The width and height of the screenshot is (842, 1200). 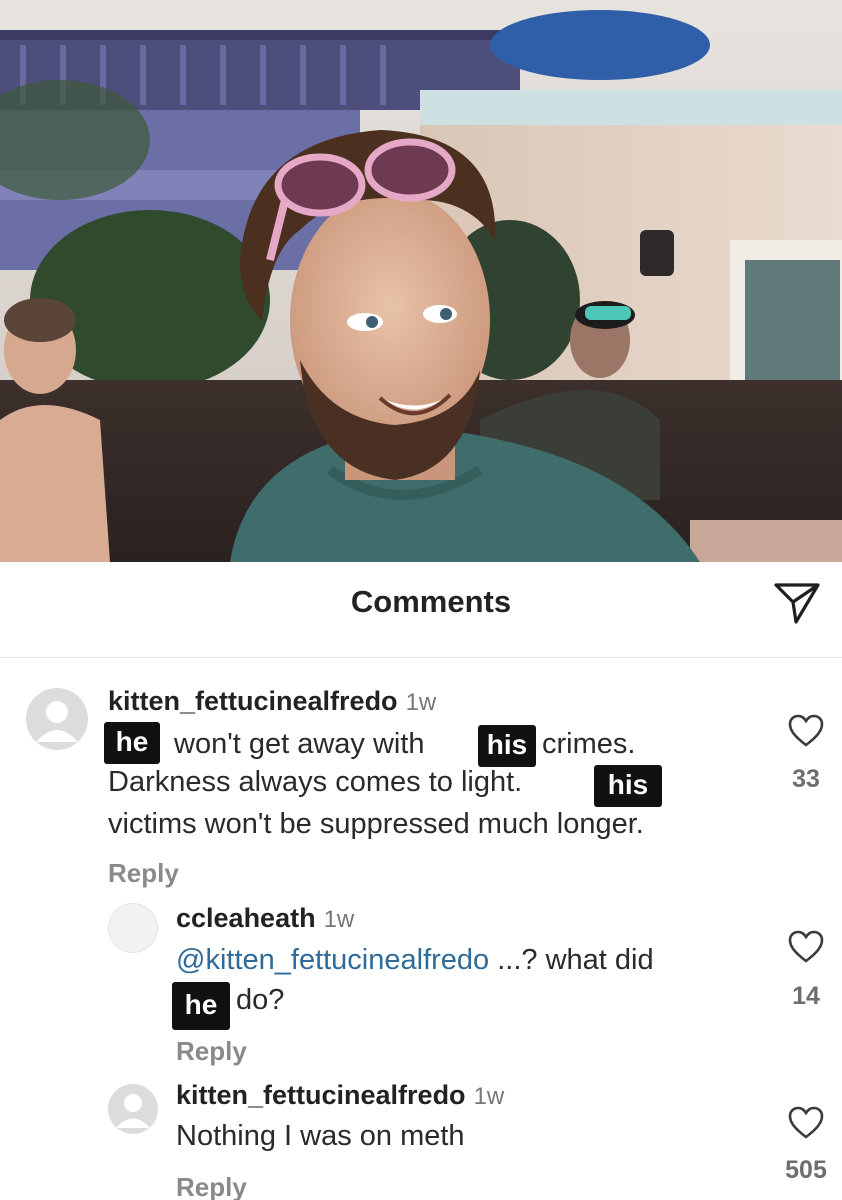 What do you see at coordinates (332, 960) in the screenshot?
I see `mention-link: @kitten_fettucinealfredo` at bounding box center [332, 960].